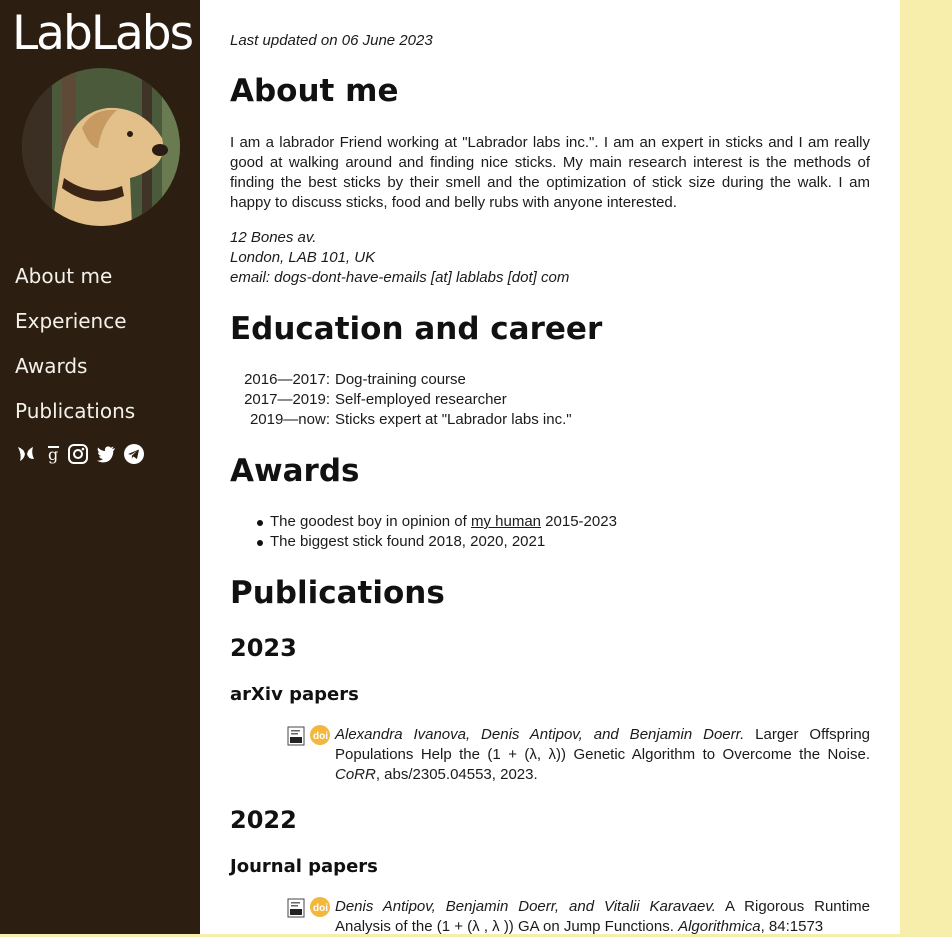 The width and height of the screenshot is (952, 937). What do you see at coordinates (71, 321) in the screenshot?
I see `nav-experience: Experience` at bounding box center [71, 321].